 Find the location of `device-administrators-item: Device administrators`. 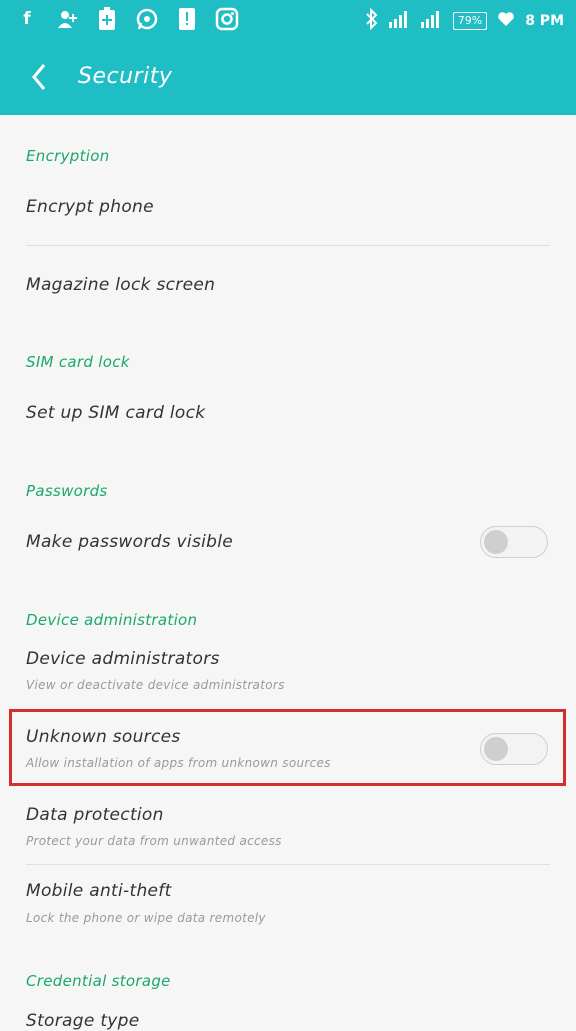

device-administrators-item: Device administrators is located at coordinates (123, 659).